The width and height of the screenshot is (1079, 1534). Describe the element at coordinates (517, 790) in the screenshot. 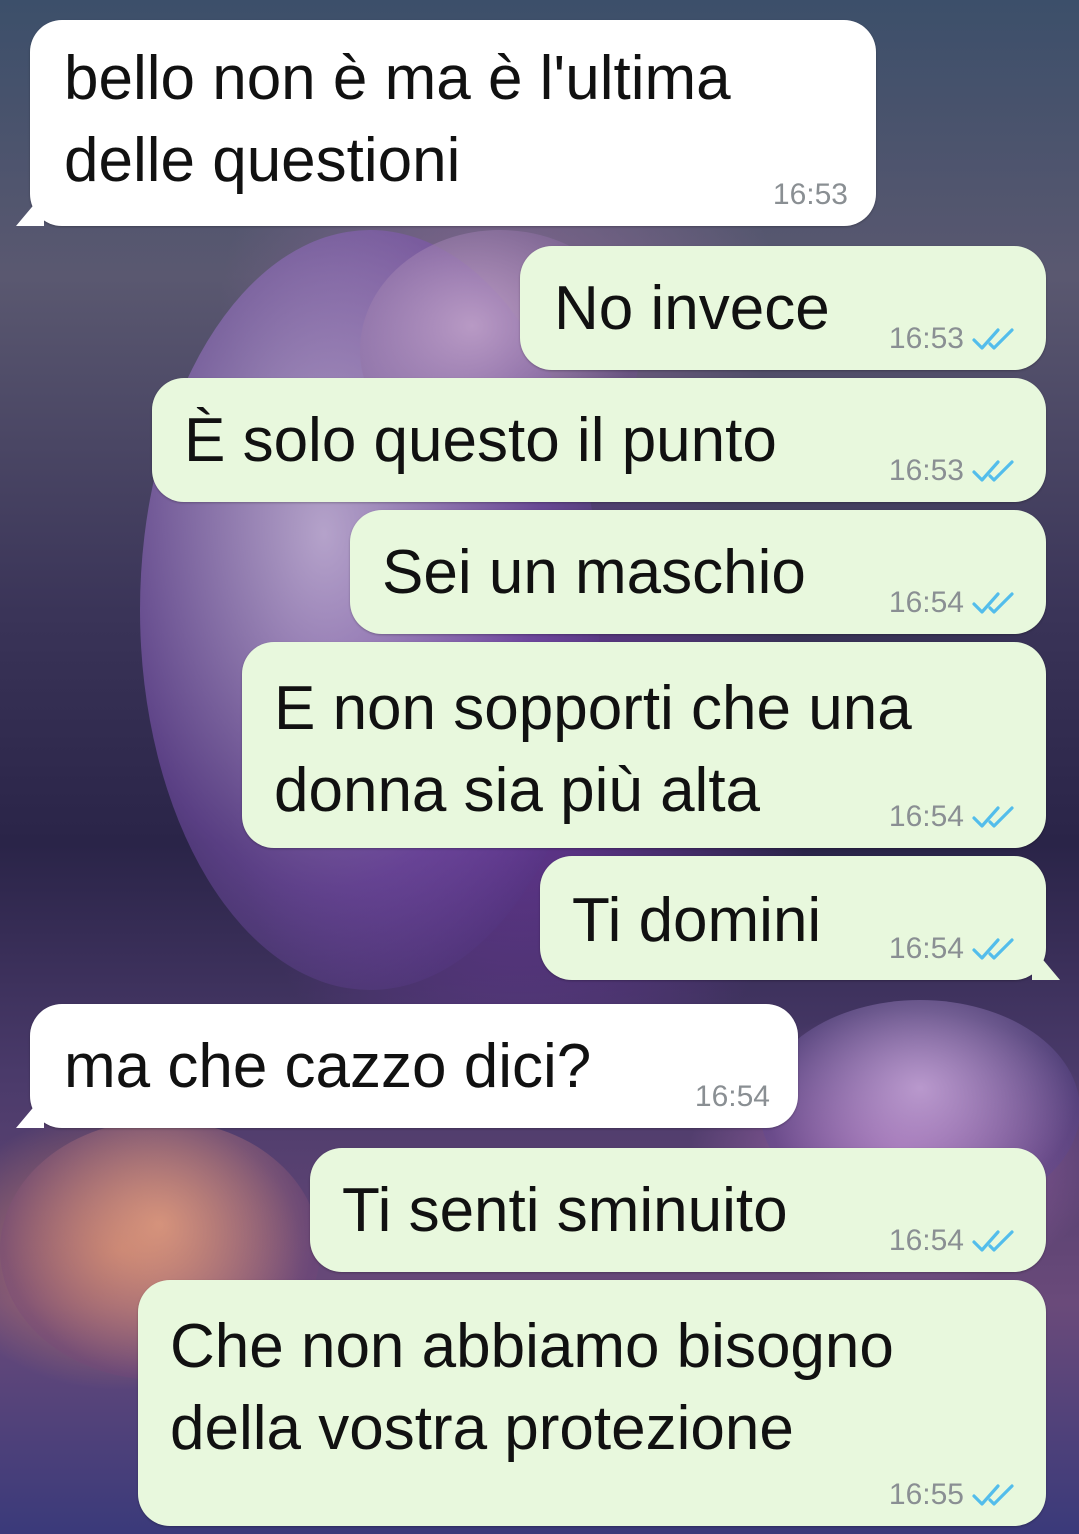

I see `message-line: donna sia più alta` at that location.